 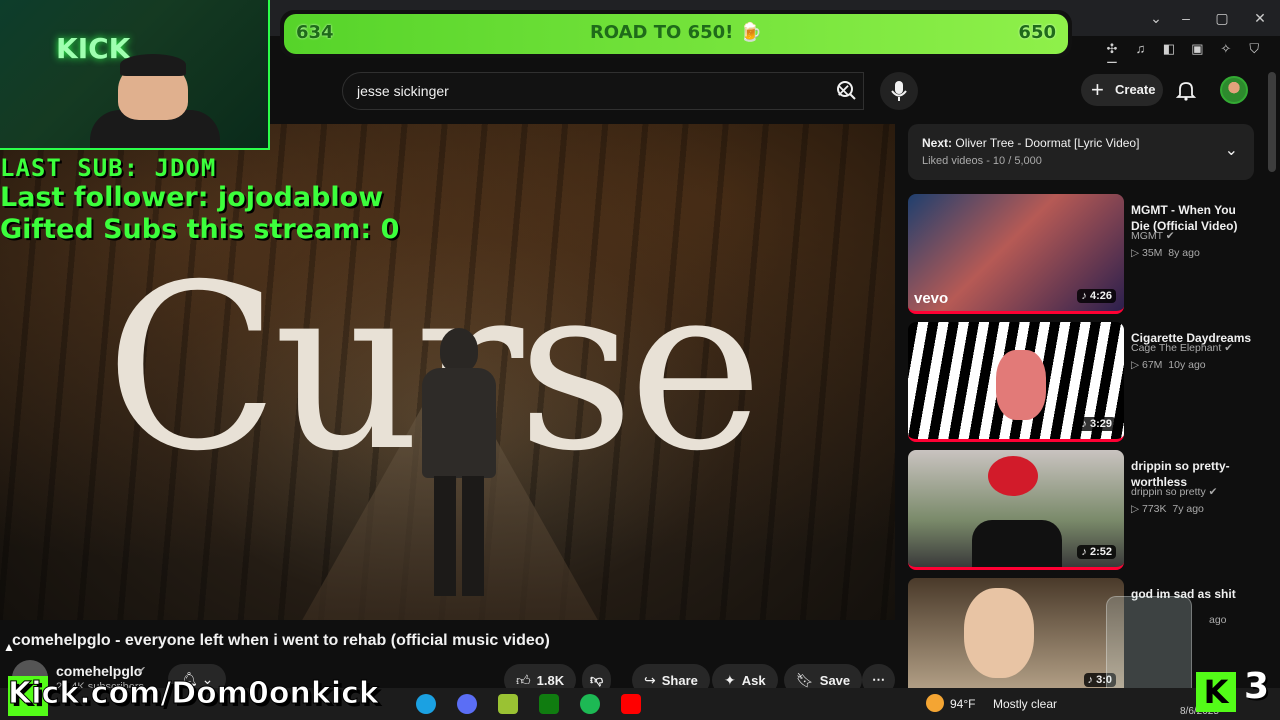 I want to click on search-query: jesse sickinger, so click(x=403, y=91).